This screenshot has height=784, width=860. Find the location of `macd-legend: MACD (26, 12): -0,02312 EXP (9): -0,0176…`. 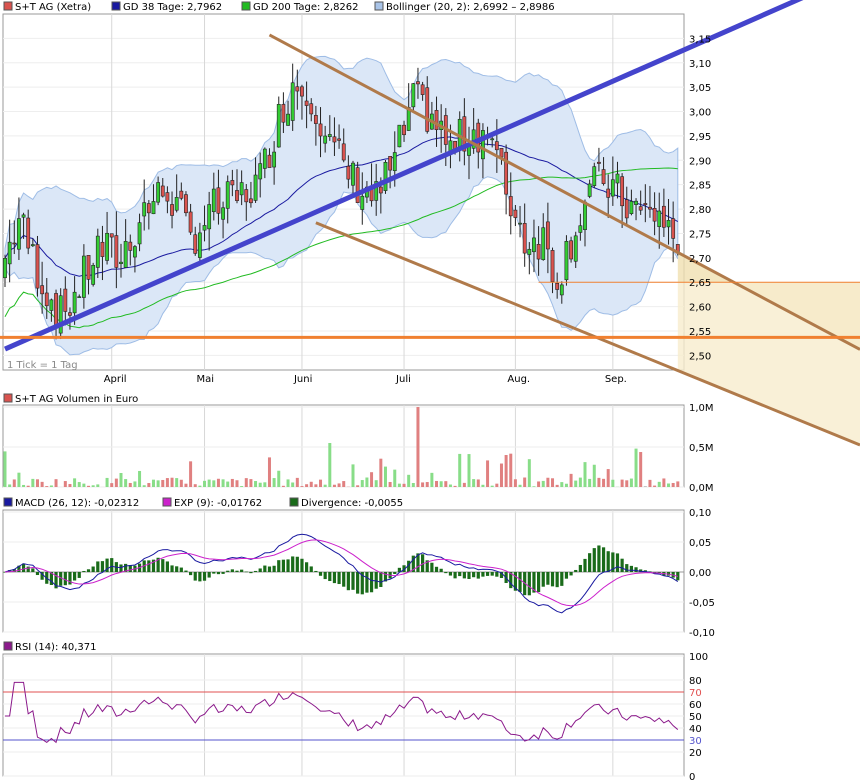

macd-legend: MACD (26, 12): -0,02312 EXP (9): -0,0176… is located at coordinates (203, 503).